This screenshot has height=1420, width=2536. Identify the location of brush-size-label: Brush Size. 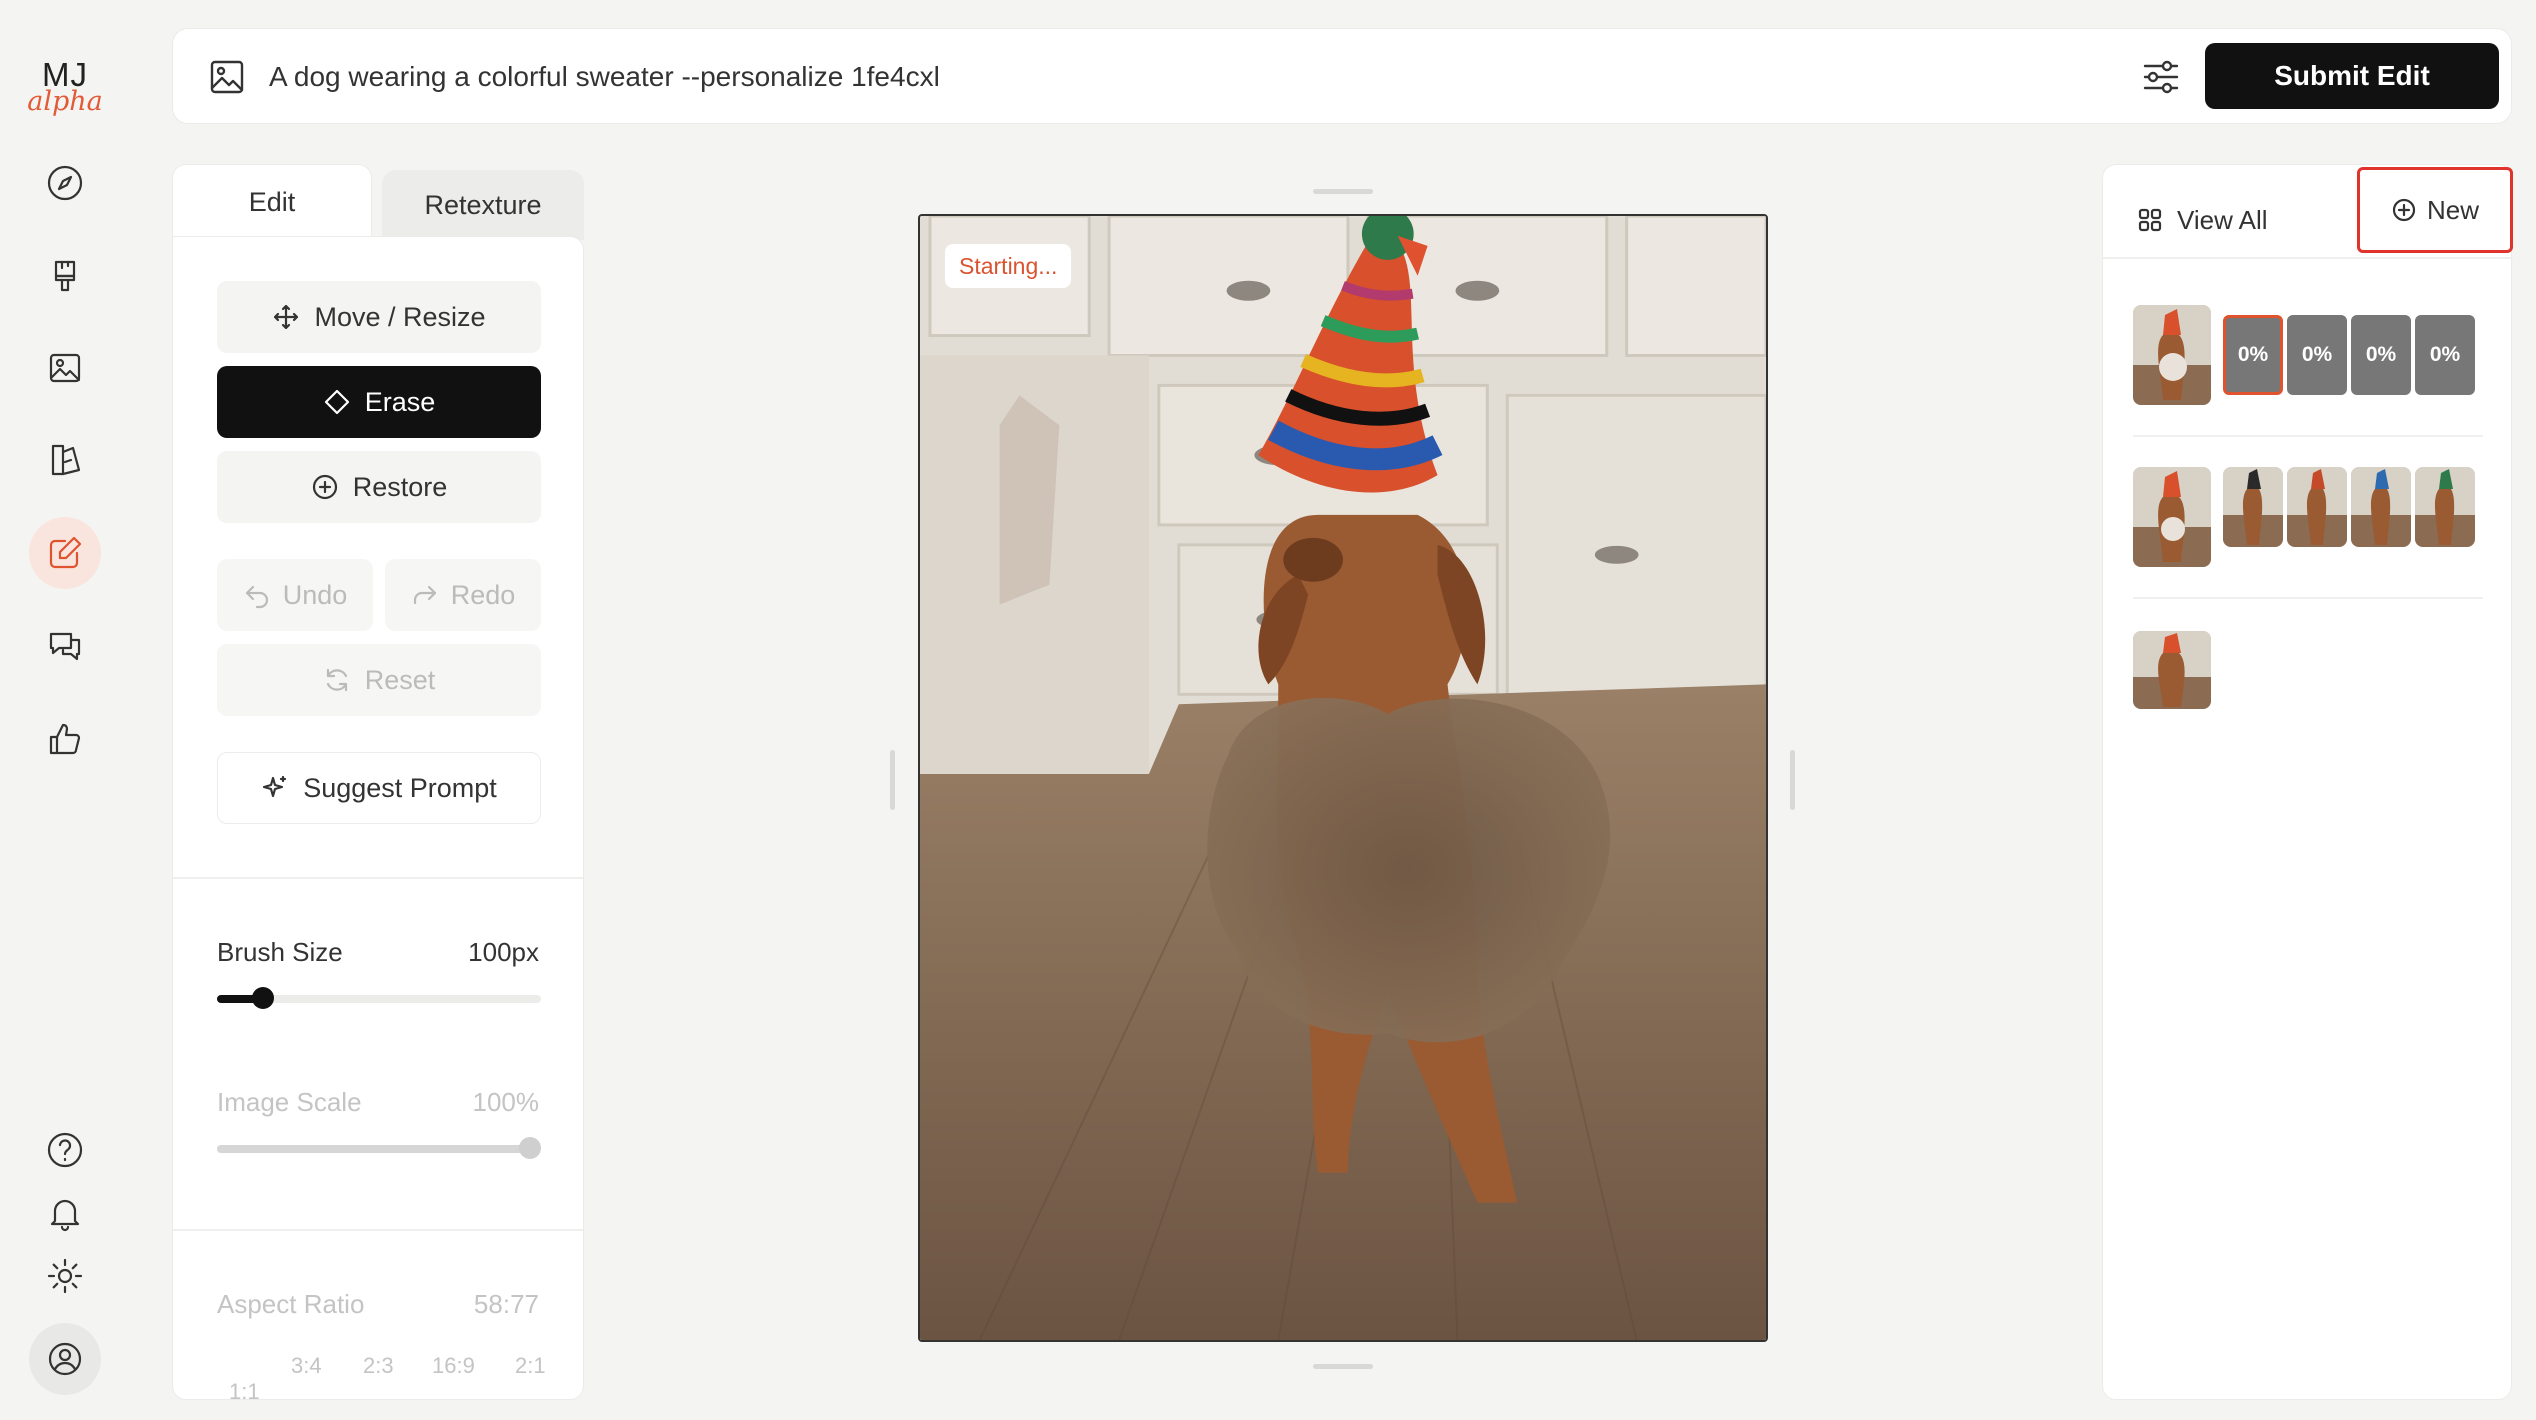
(280, 952).